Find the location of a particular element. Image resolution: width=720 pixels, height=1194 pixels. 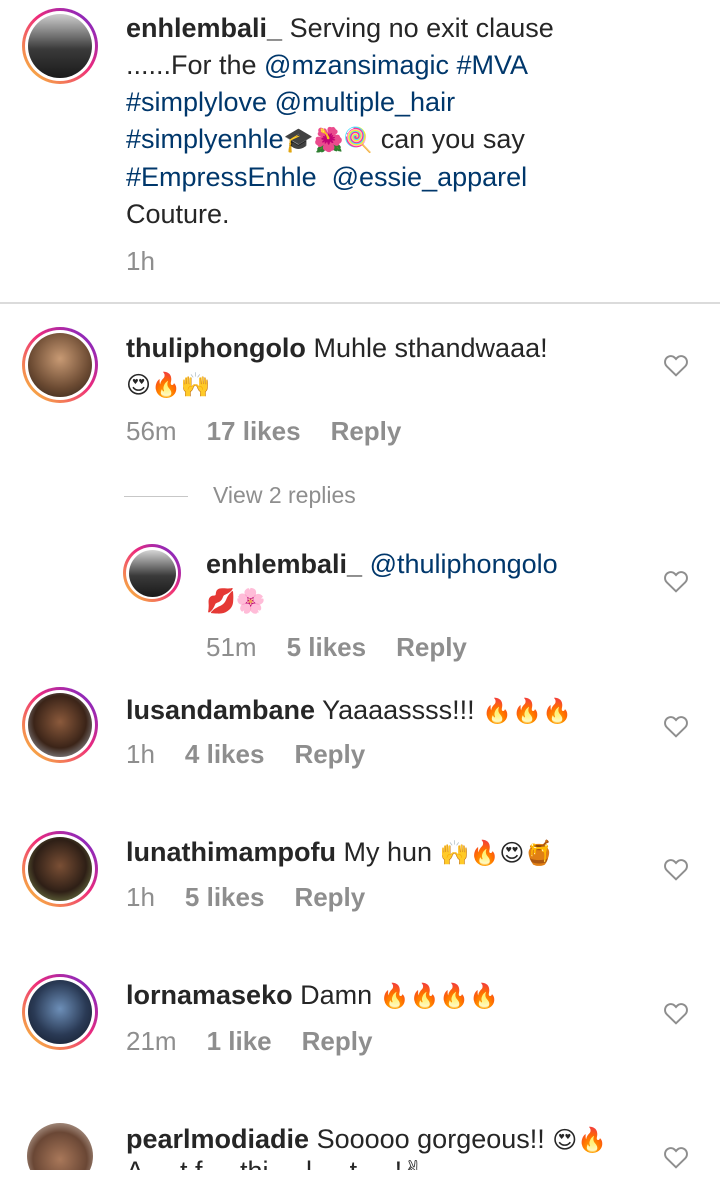

comment-username: thuliphongolo is located at coordinates (216, 348).